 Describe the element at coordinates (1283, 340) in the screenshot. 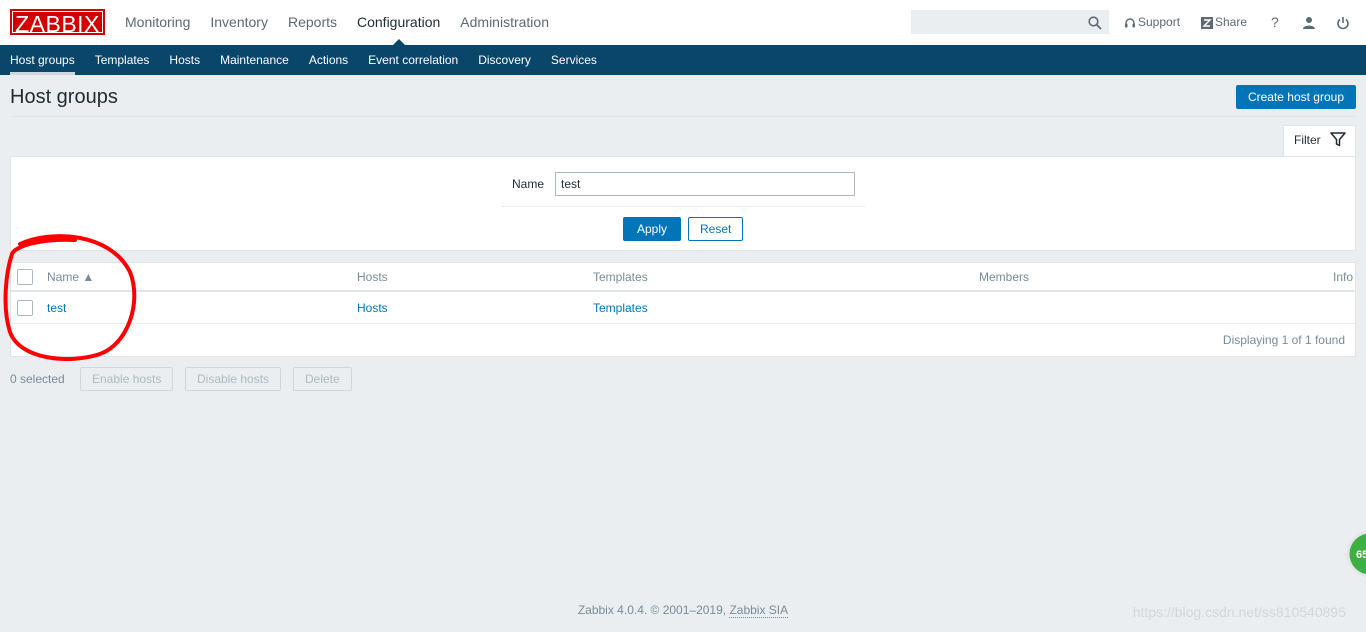

I see `table-paging-info: Displaying 1 of 1 found` at that location.